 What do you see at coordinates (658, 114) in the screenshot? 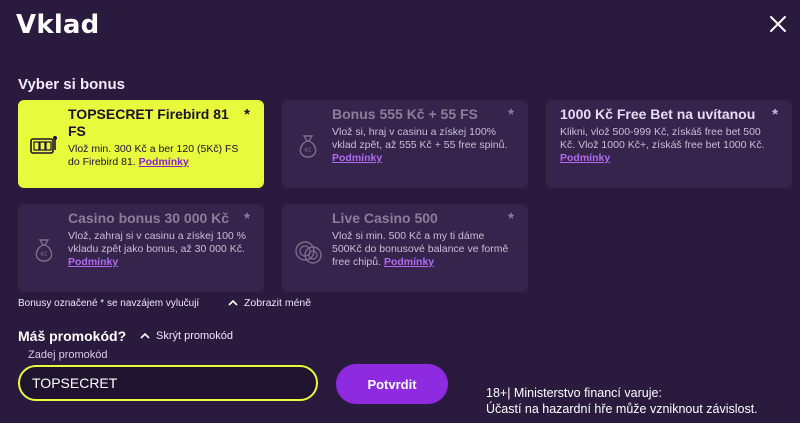
I see `bonus-title: 1000 Kč Free Bet na uvítanou` at bounding box center [658, 114].